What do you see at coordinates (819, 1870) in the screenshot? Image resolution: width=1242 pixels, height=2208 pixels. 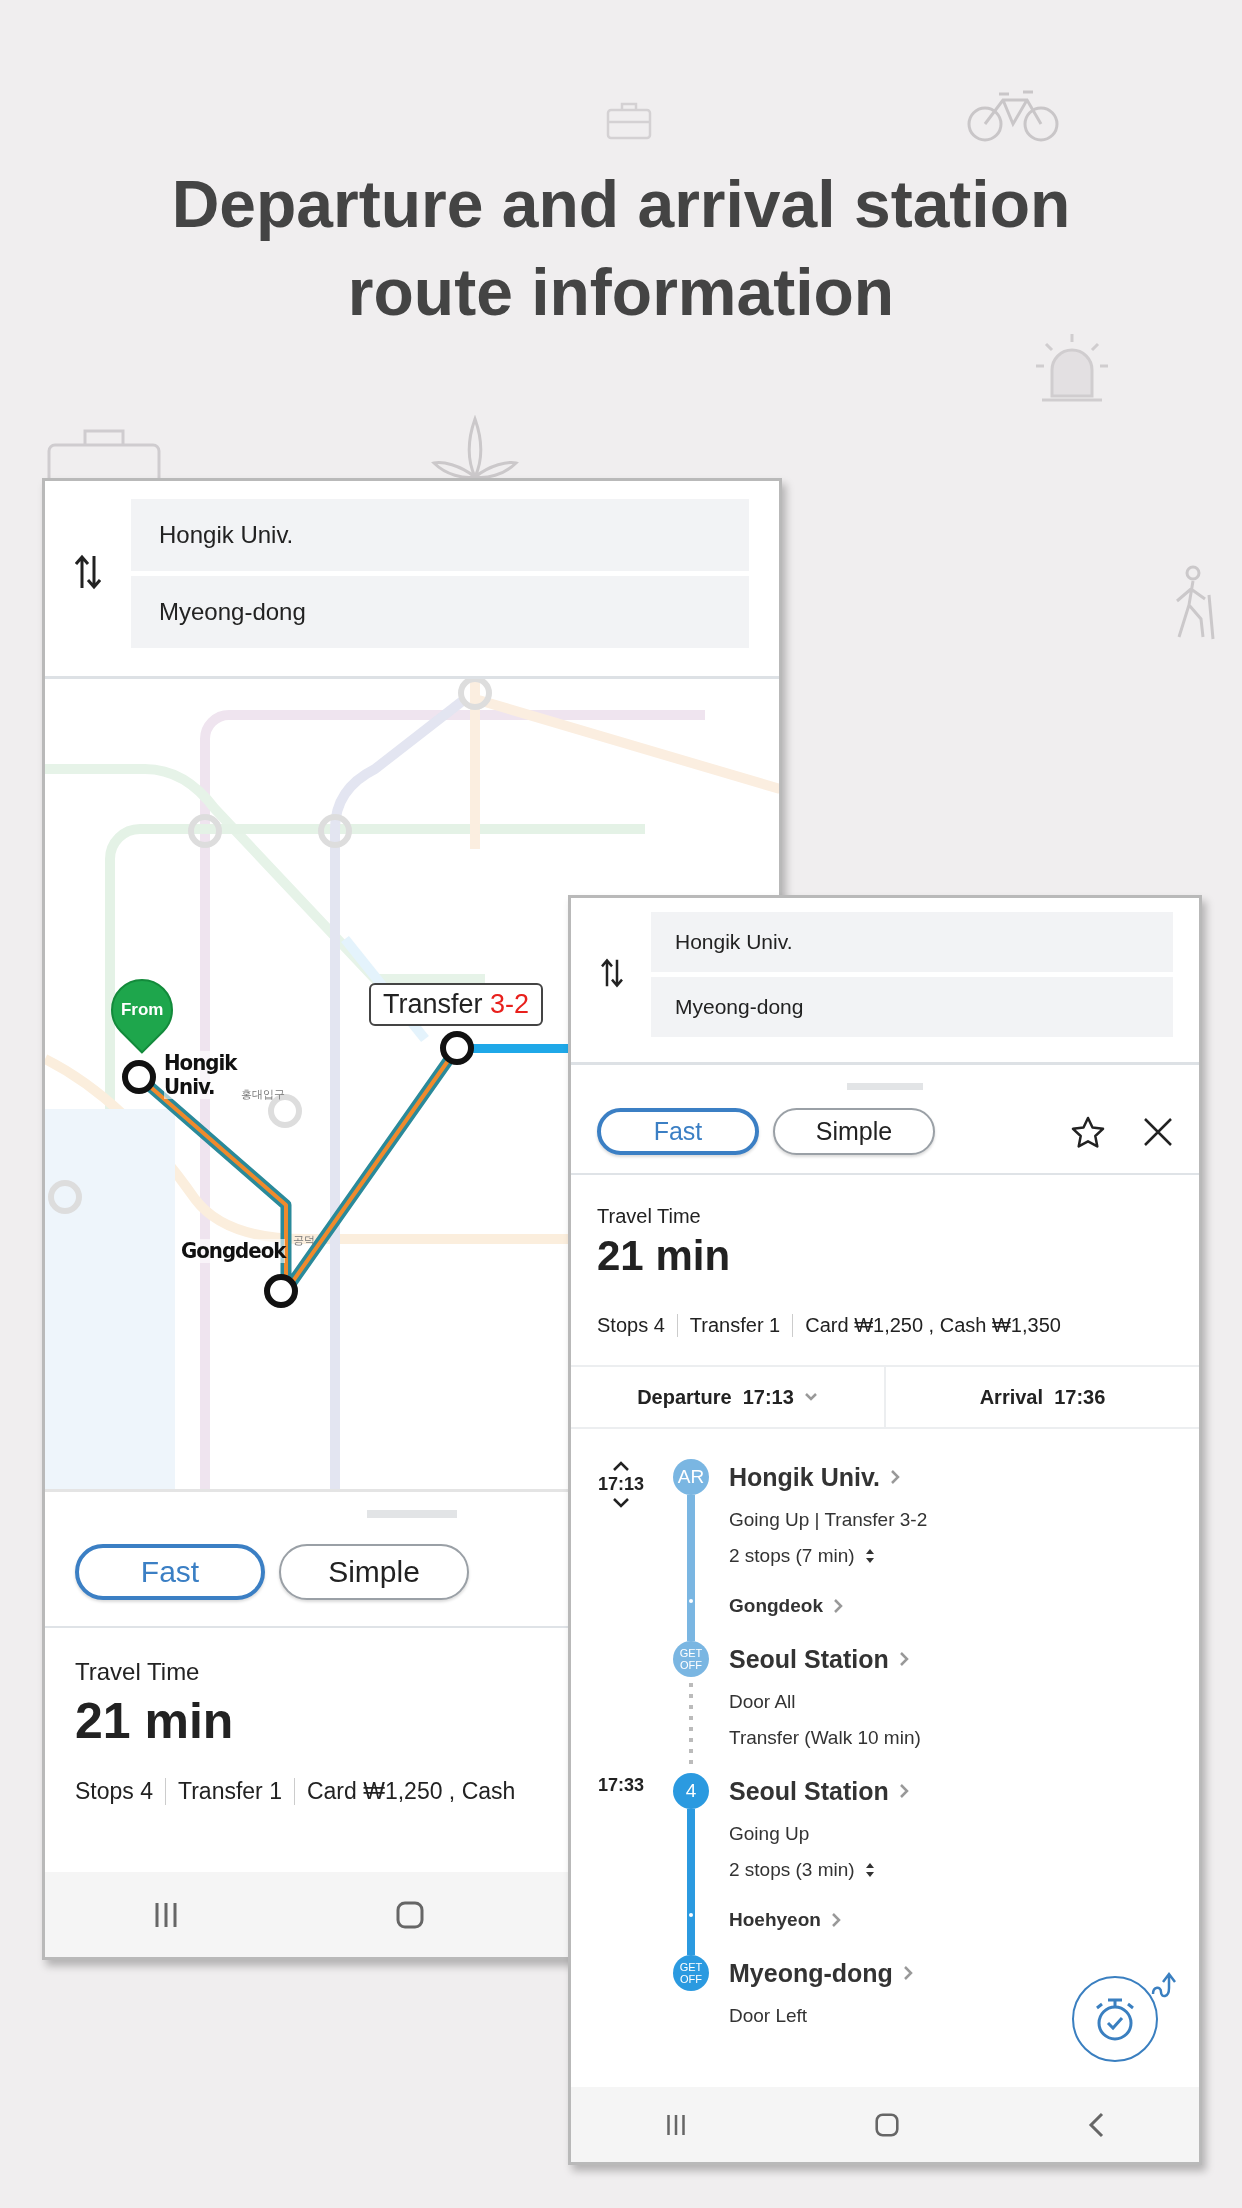 I see `stops-toggle: 2 stops (3 min)` at bounding box center [819, 1870].